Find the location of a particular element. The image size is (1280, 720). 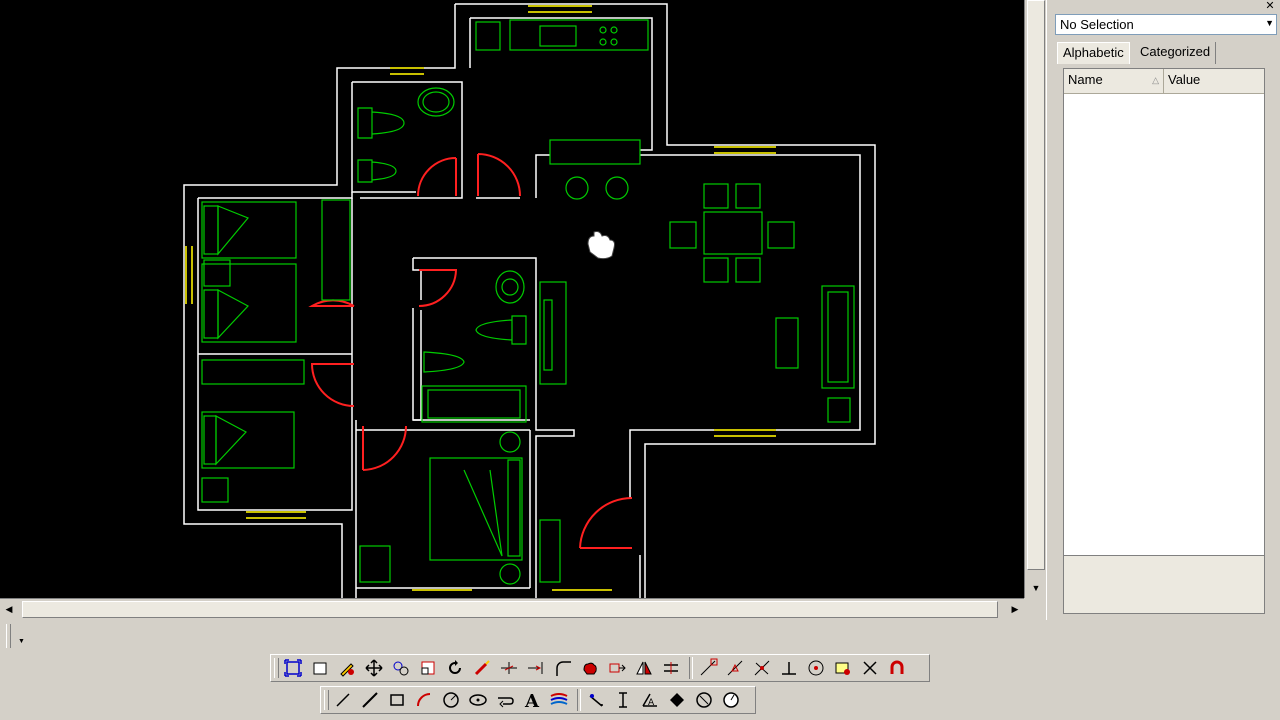

column-header-value: Value is located at coordinates (1182, 81).